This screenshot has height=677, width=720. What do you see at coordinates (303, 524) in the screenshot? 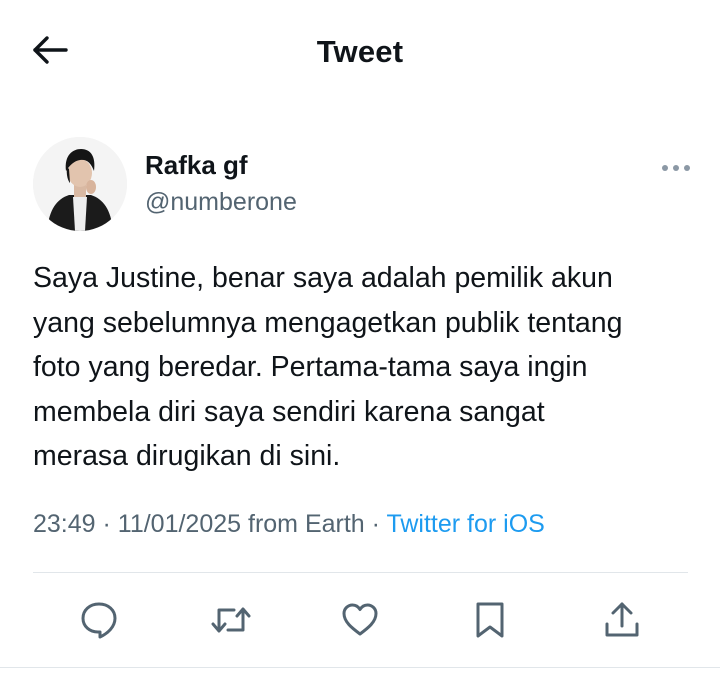
I see `tweet-location: from Earth` at bounding box center [303, 524].